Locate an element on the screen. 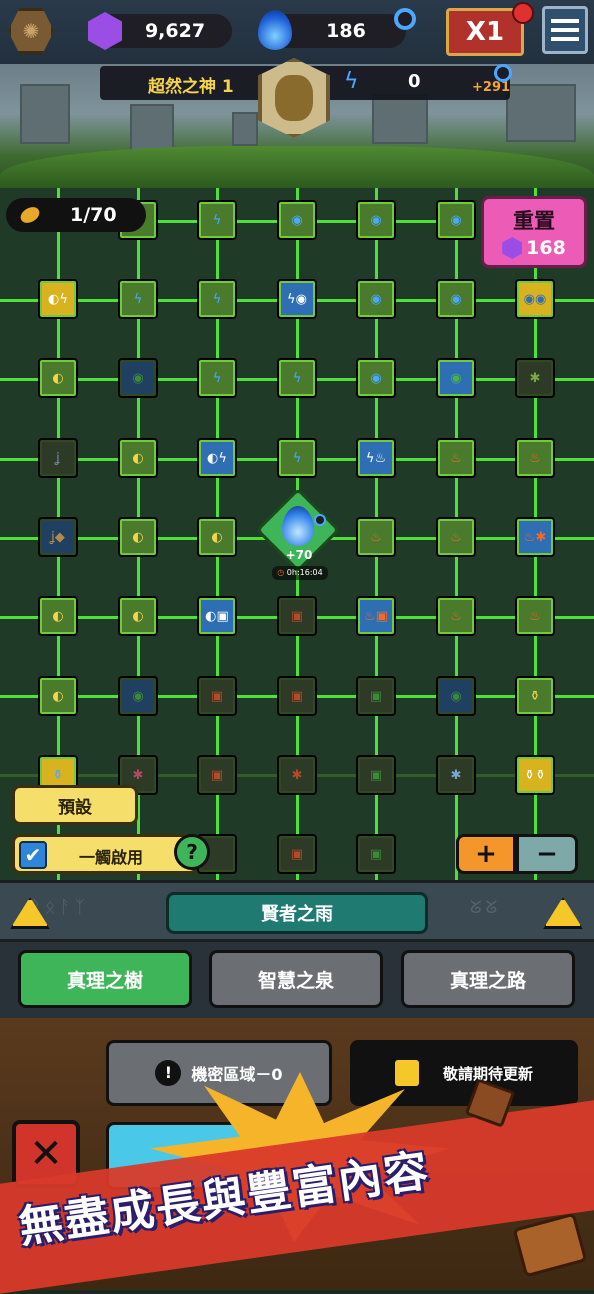 The height and width of the screenshot is (1294, 594). tab-fountain-of-wisdom: 智慧之泉 is located at coordinates (296, 979).